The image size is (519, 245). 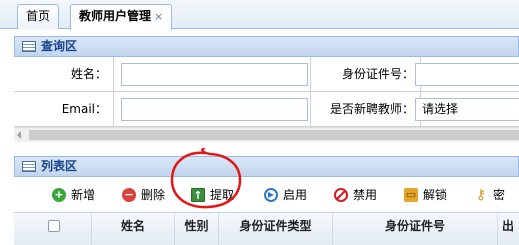 What do you see at coordinates (83, 195) in the screenshot?
I see `add-button-label: 新增` at bounding box center [83, 195].